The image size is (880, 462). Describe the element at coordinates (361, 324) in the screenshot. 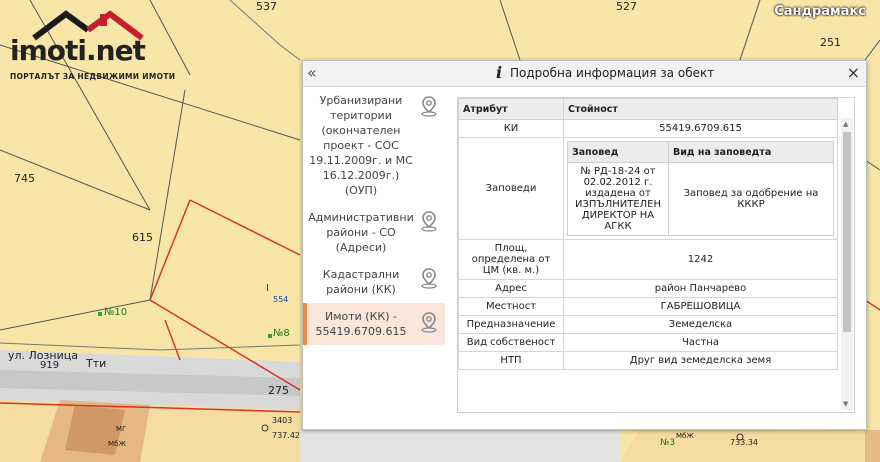

I see `layer-label: Имоти (КК) - 55419.6709.615` at that location.